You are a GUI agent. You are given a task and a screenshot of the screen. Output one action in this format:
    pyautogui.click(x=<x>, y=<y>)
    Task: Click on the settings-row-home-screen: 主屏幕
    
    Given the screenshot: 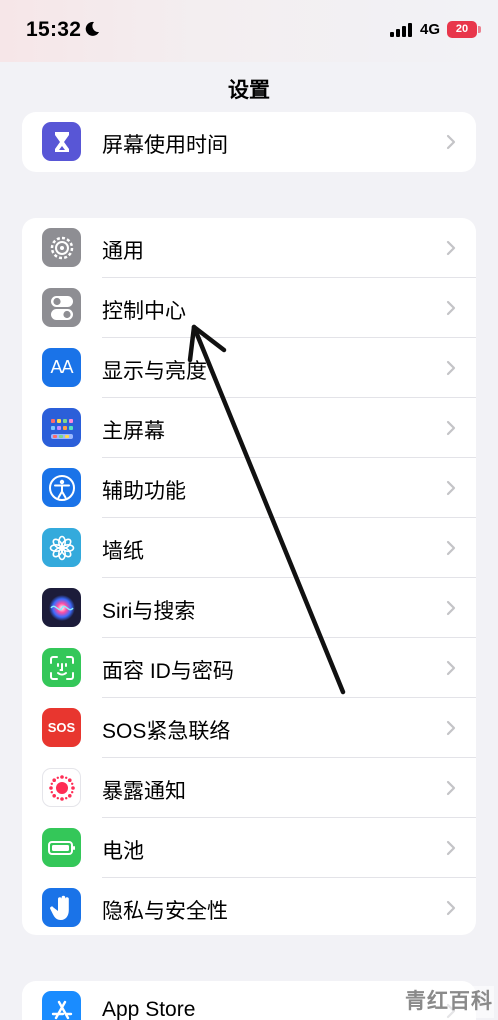 What is the action you would take?
    pyautogui.click(x=249, y=428)
    